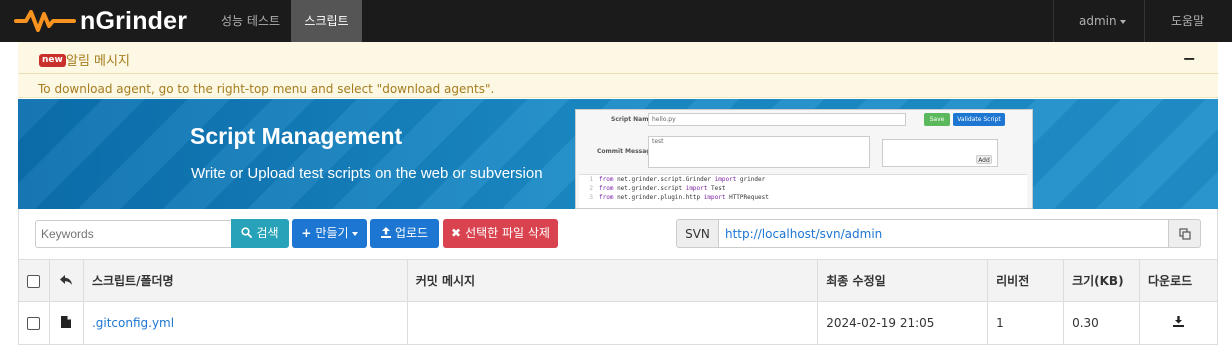  I want to click on preview-script-name-label: Script Name, so click(632, 119).